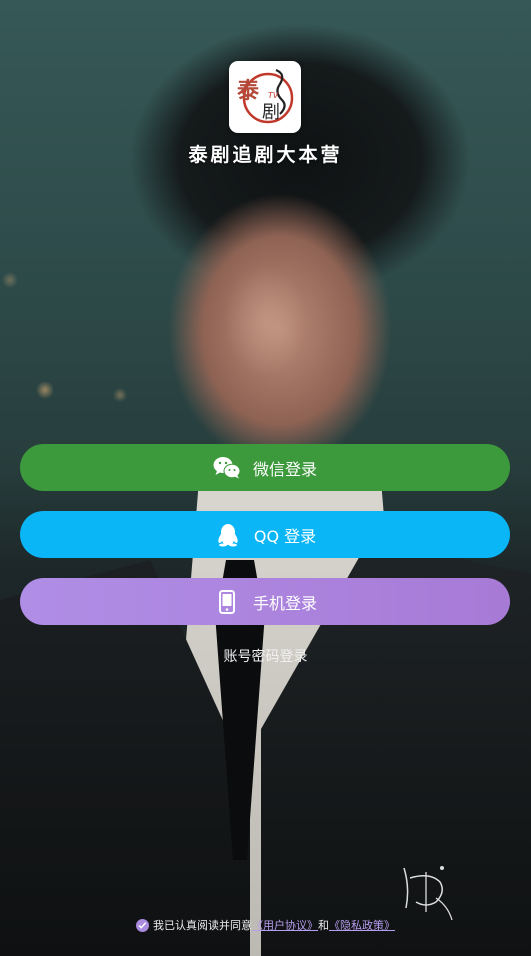 This screenshot has height=956, width=531. I want to click on agreement-prefix: 我已认真阅读并同意, so click(202, 925).